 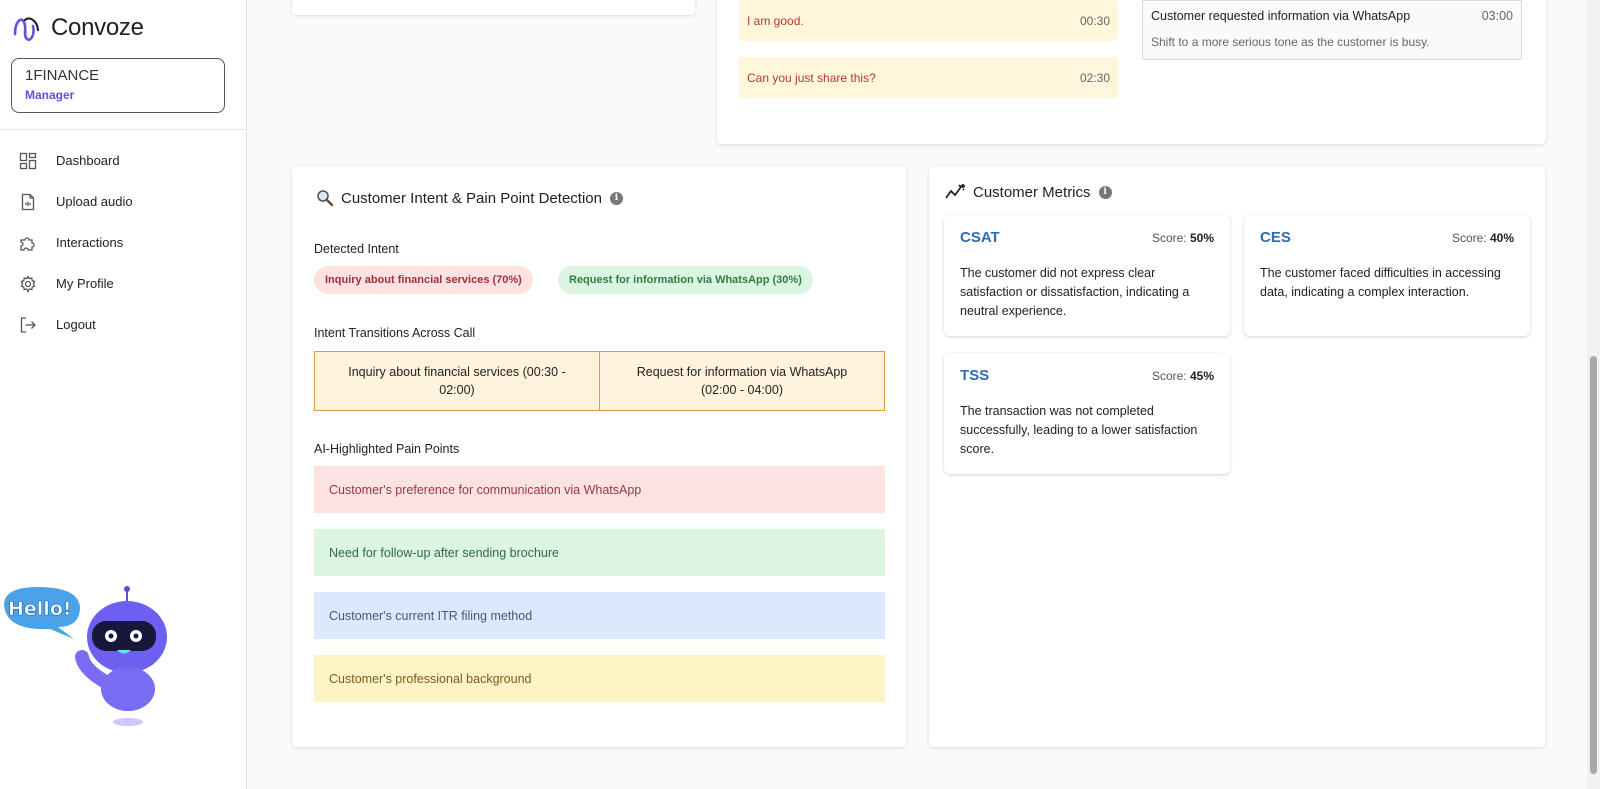 I want to click on sidebar-item-interactions: Interactions, so click(x=123, y=242).